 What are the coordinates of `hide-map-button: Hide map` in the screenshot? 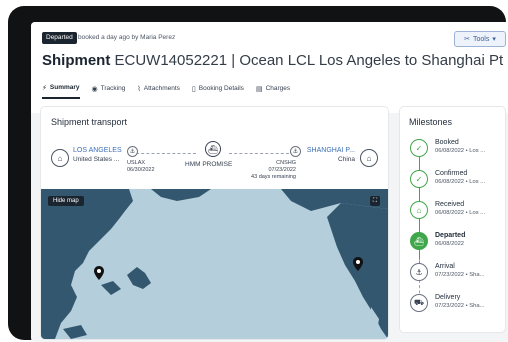 It's located at (66, 201).